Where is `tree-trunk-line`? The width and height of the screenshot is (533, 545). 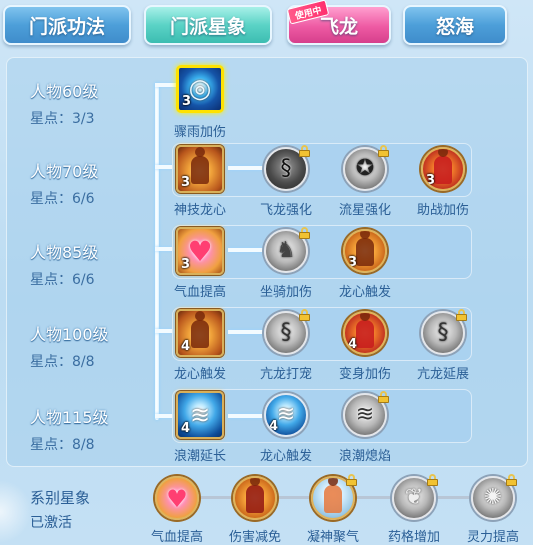
tree-trunk-line is located at coordinates (157, 251).